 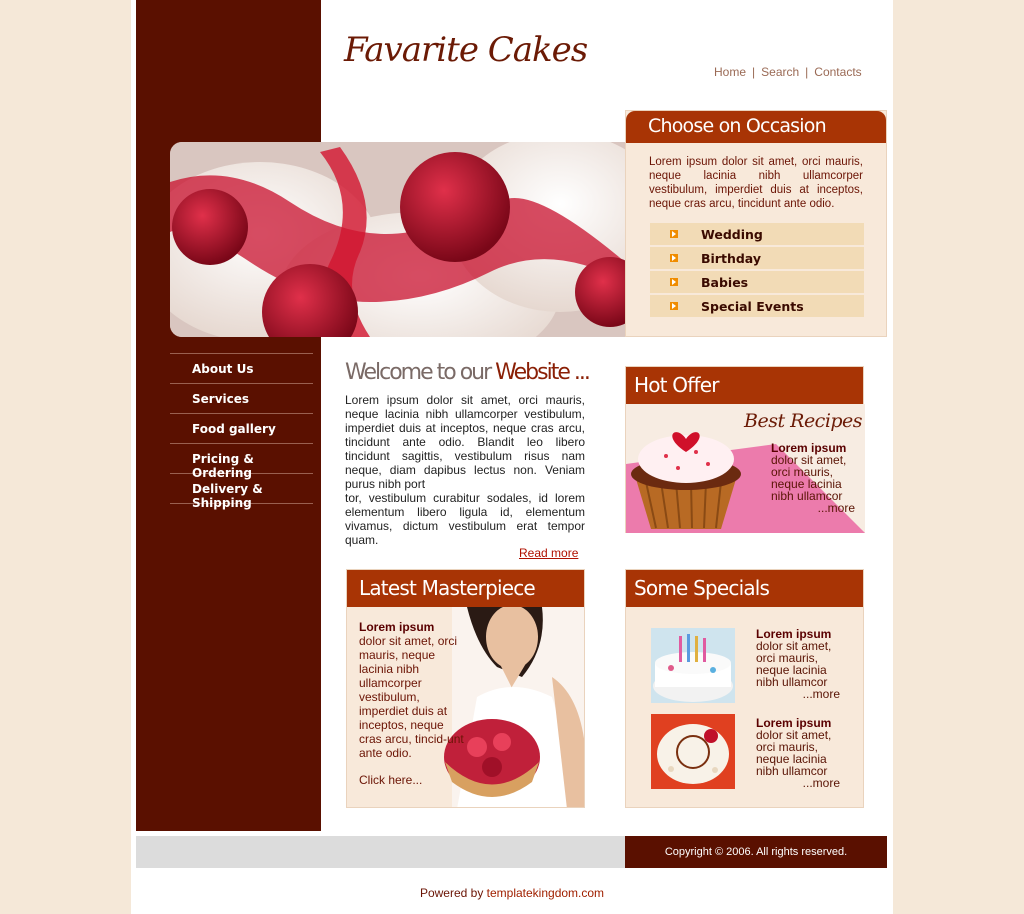 I want to click on sidebar-item-about-us: About Us, so click(x=241, y=369).